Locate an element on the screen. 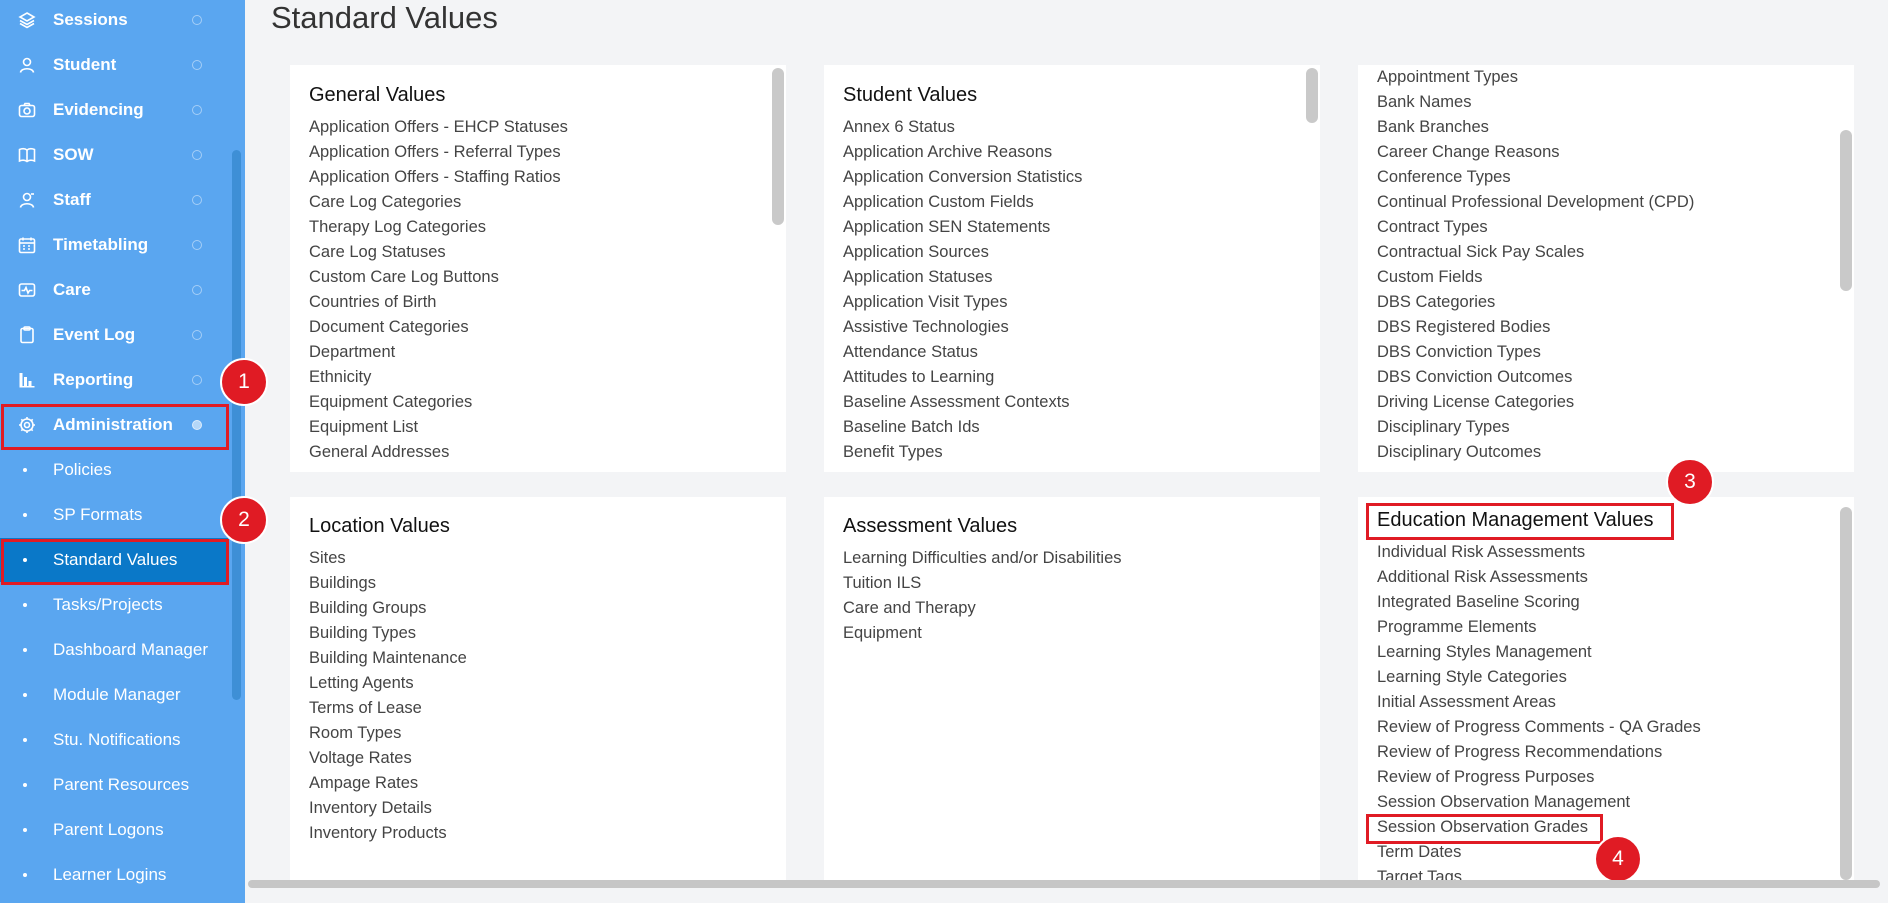 This screenshot has width=1888, height=903. list-item: Assistive Technologies is located at coordinates (962, 327).